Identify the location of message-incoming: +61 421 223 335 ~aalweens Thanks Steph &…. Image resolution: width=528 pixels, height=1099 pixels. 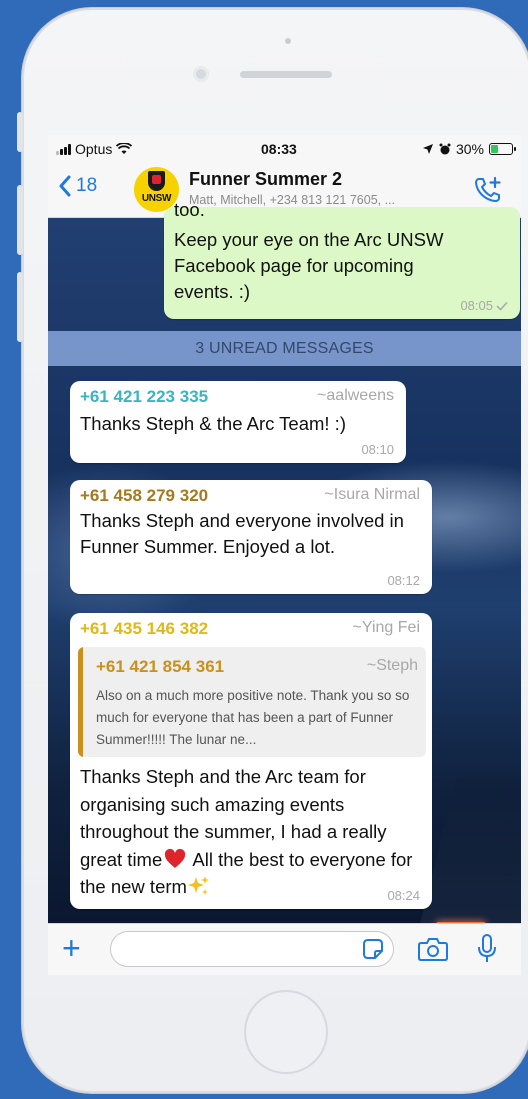
(238, 422).